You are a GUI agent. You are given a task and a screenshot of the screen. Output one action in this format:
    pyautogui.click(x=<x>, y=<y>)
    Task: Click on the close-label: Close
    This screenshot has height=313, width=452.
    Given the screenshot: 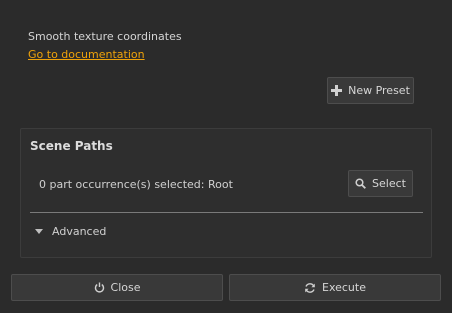 What is the action you would take?
    pyautogui.click(x=125, y=287)
    